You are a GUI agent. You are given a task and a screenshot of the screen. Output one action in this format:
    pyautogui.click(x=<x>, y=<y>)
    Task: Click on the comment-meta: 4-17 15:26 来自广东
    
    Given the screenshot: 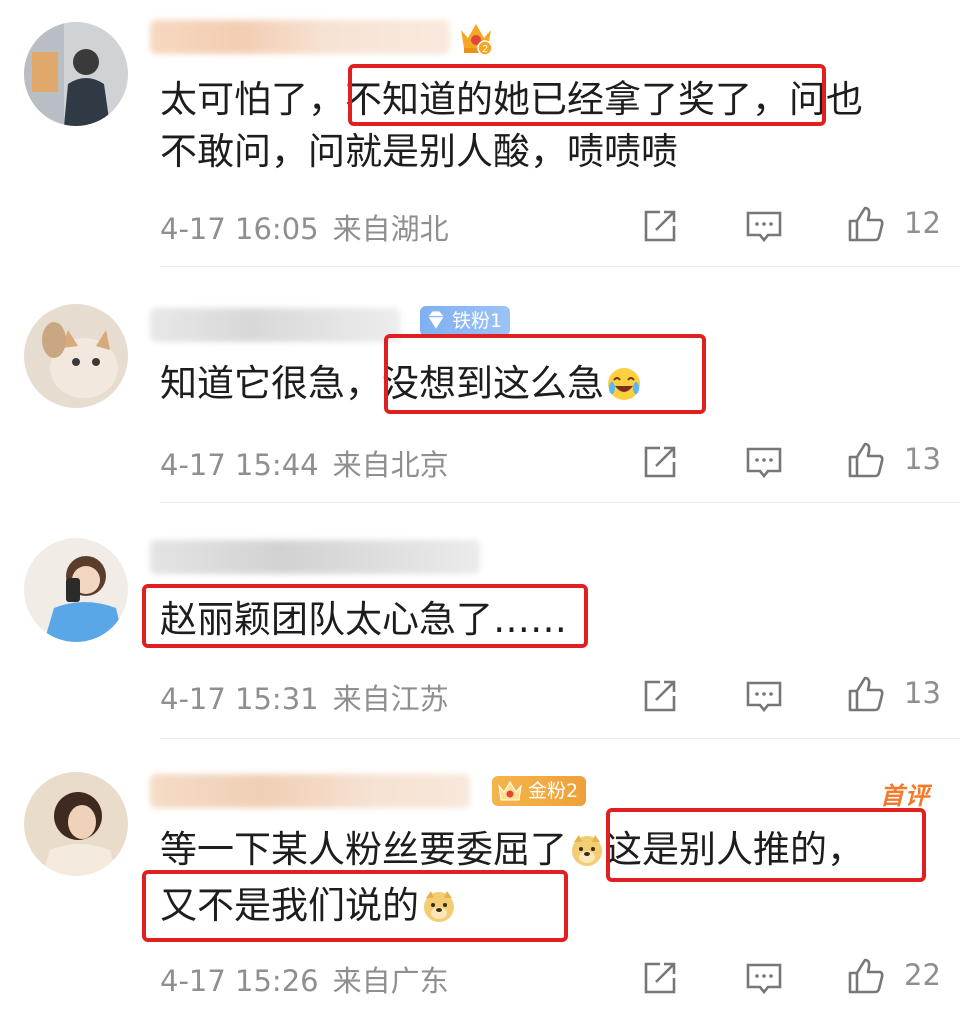 What is the action you would take?
    pyautogui.click(x=304, y=979)
    